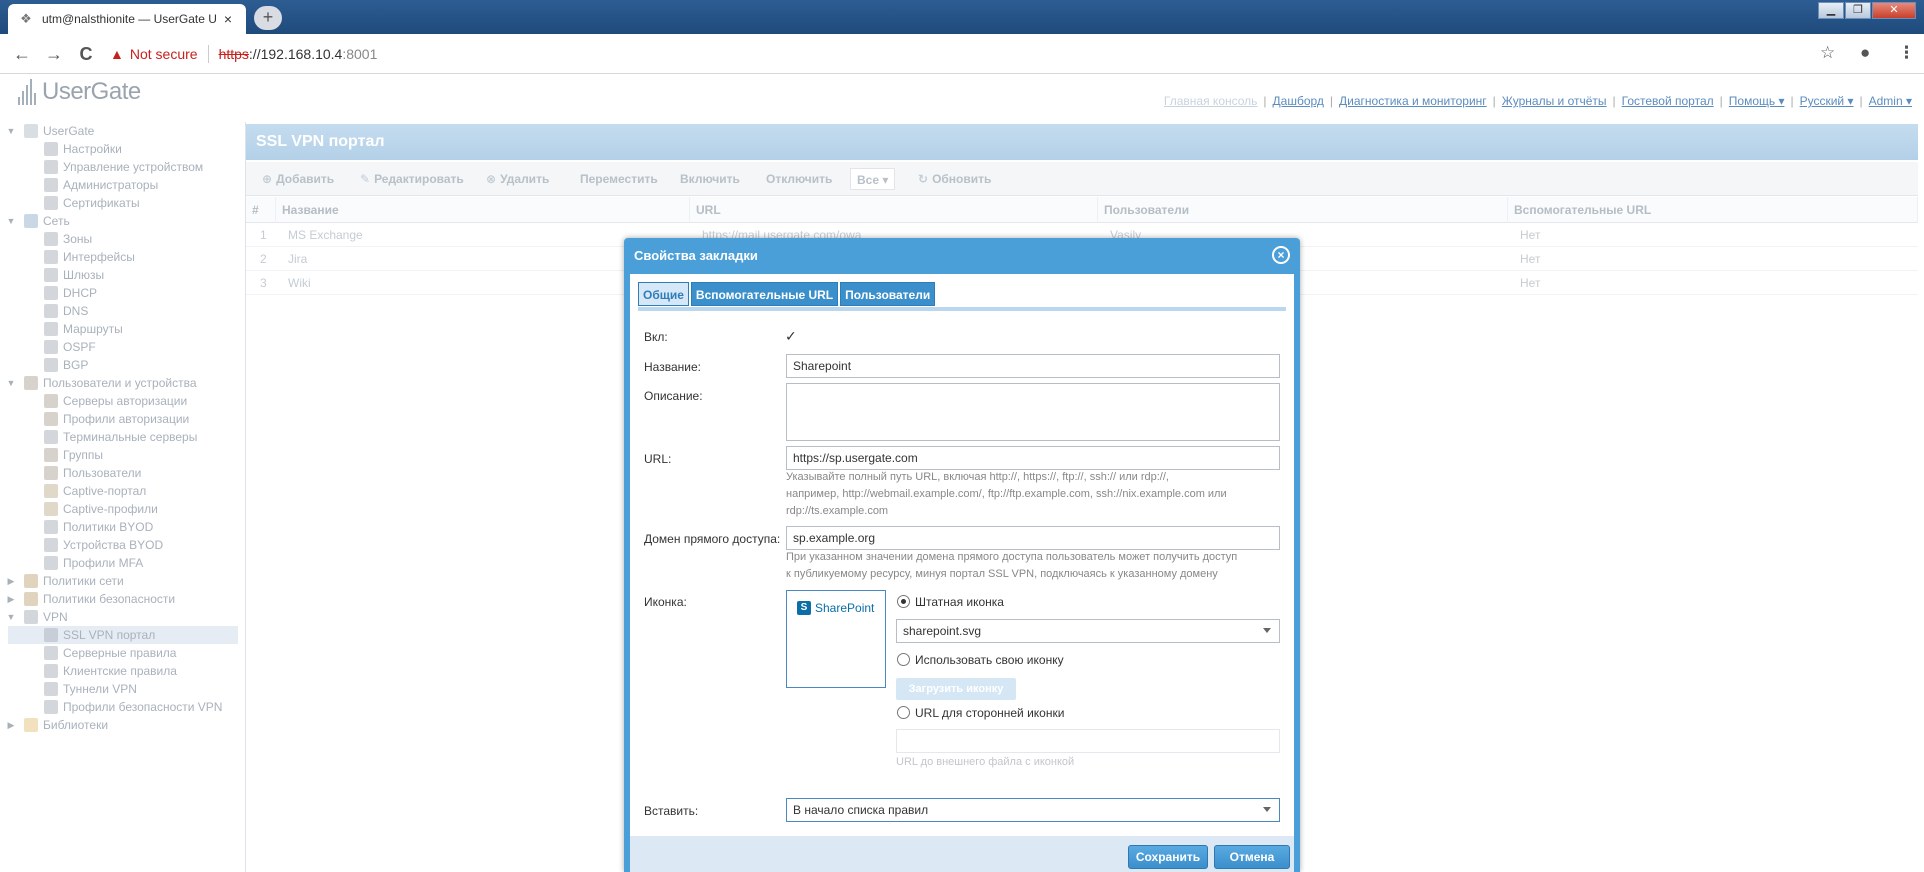 The height and width of the screenshot is (872, 1924). I want to click on sidebar-item: Captive-портал, so click(123, 491).